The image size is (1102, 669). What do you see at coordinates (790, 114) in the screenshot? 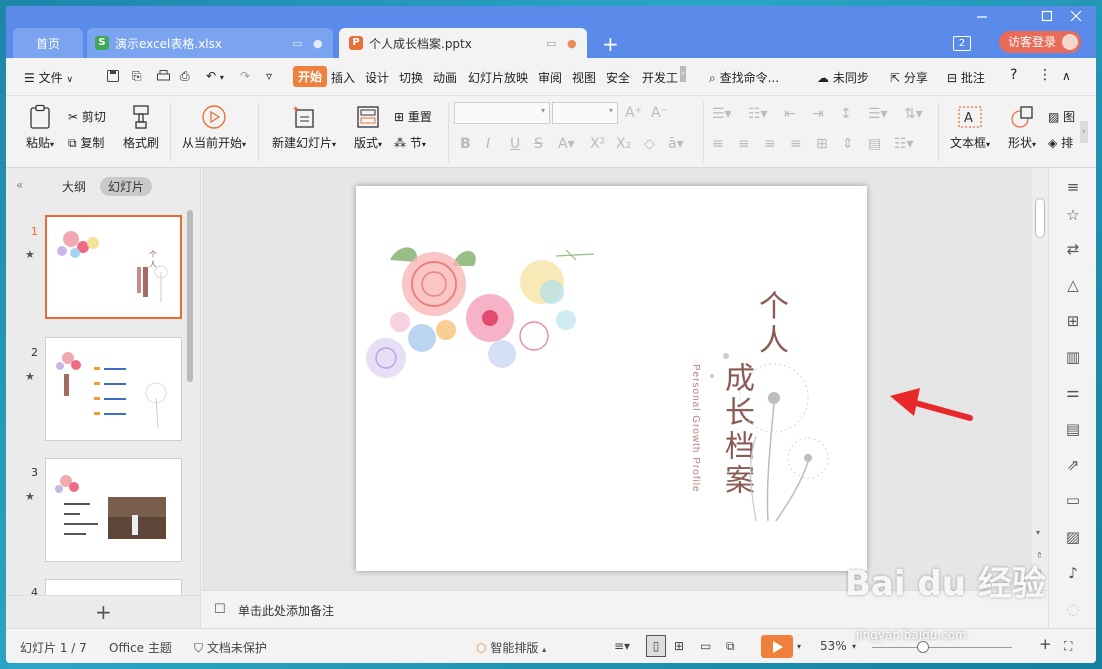
I see `decrease-indent-icon: ⇤` at bounding box center [790, 114].